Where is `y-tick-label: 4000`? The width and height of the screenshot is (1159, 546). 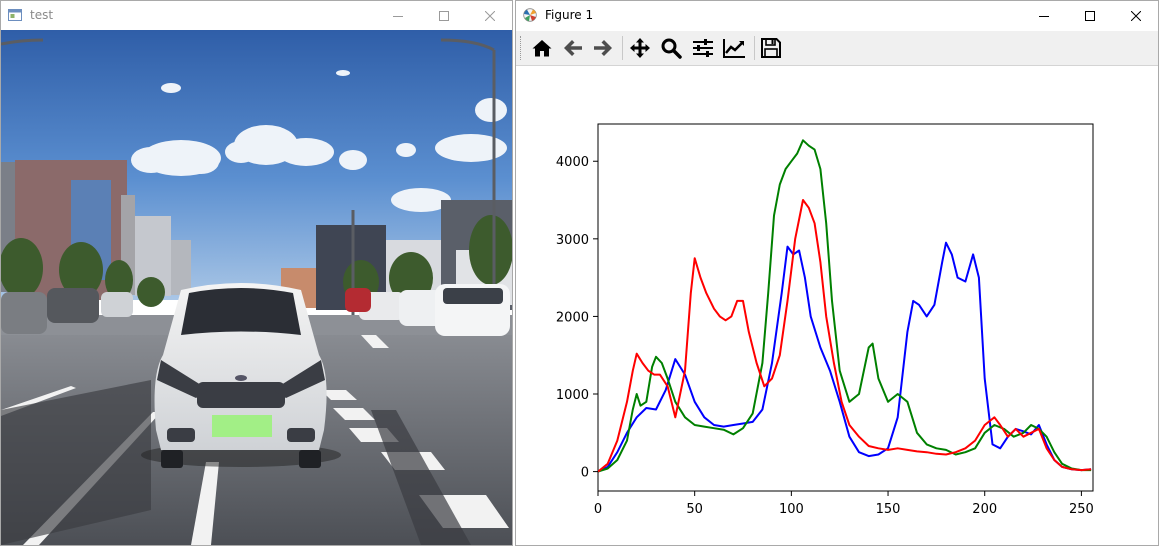
y-tick-label: 4000 is located at coordinates (572, 162).